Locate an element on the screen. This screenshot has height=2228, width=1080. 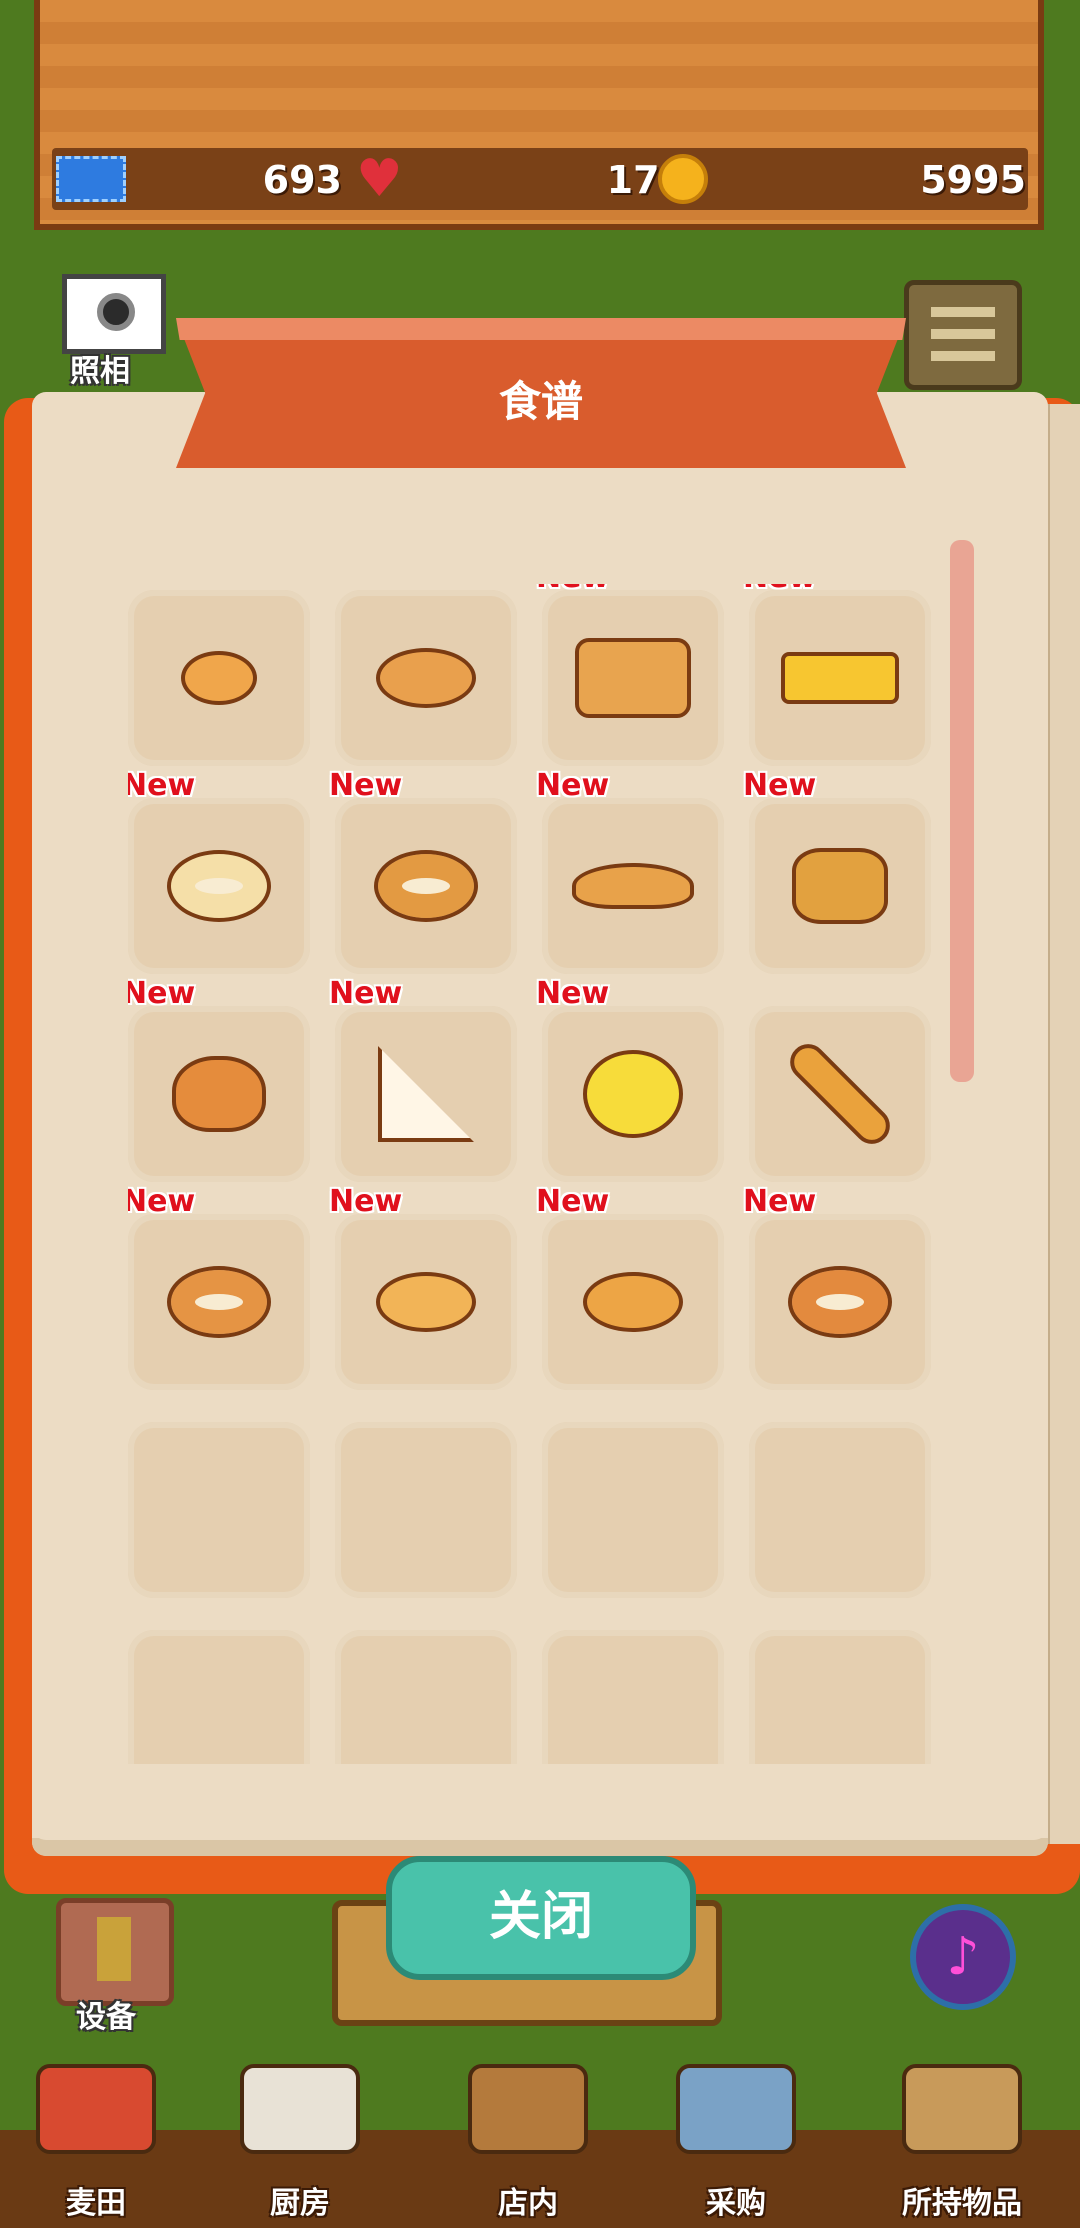
recipe-slot-white-loaf: New is located at coordinates (630, 675).